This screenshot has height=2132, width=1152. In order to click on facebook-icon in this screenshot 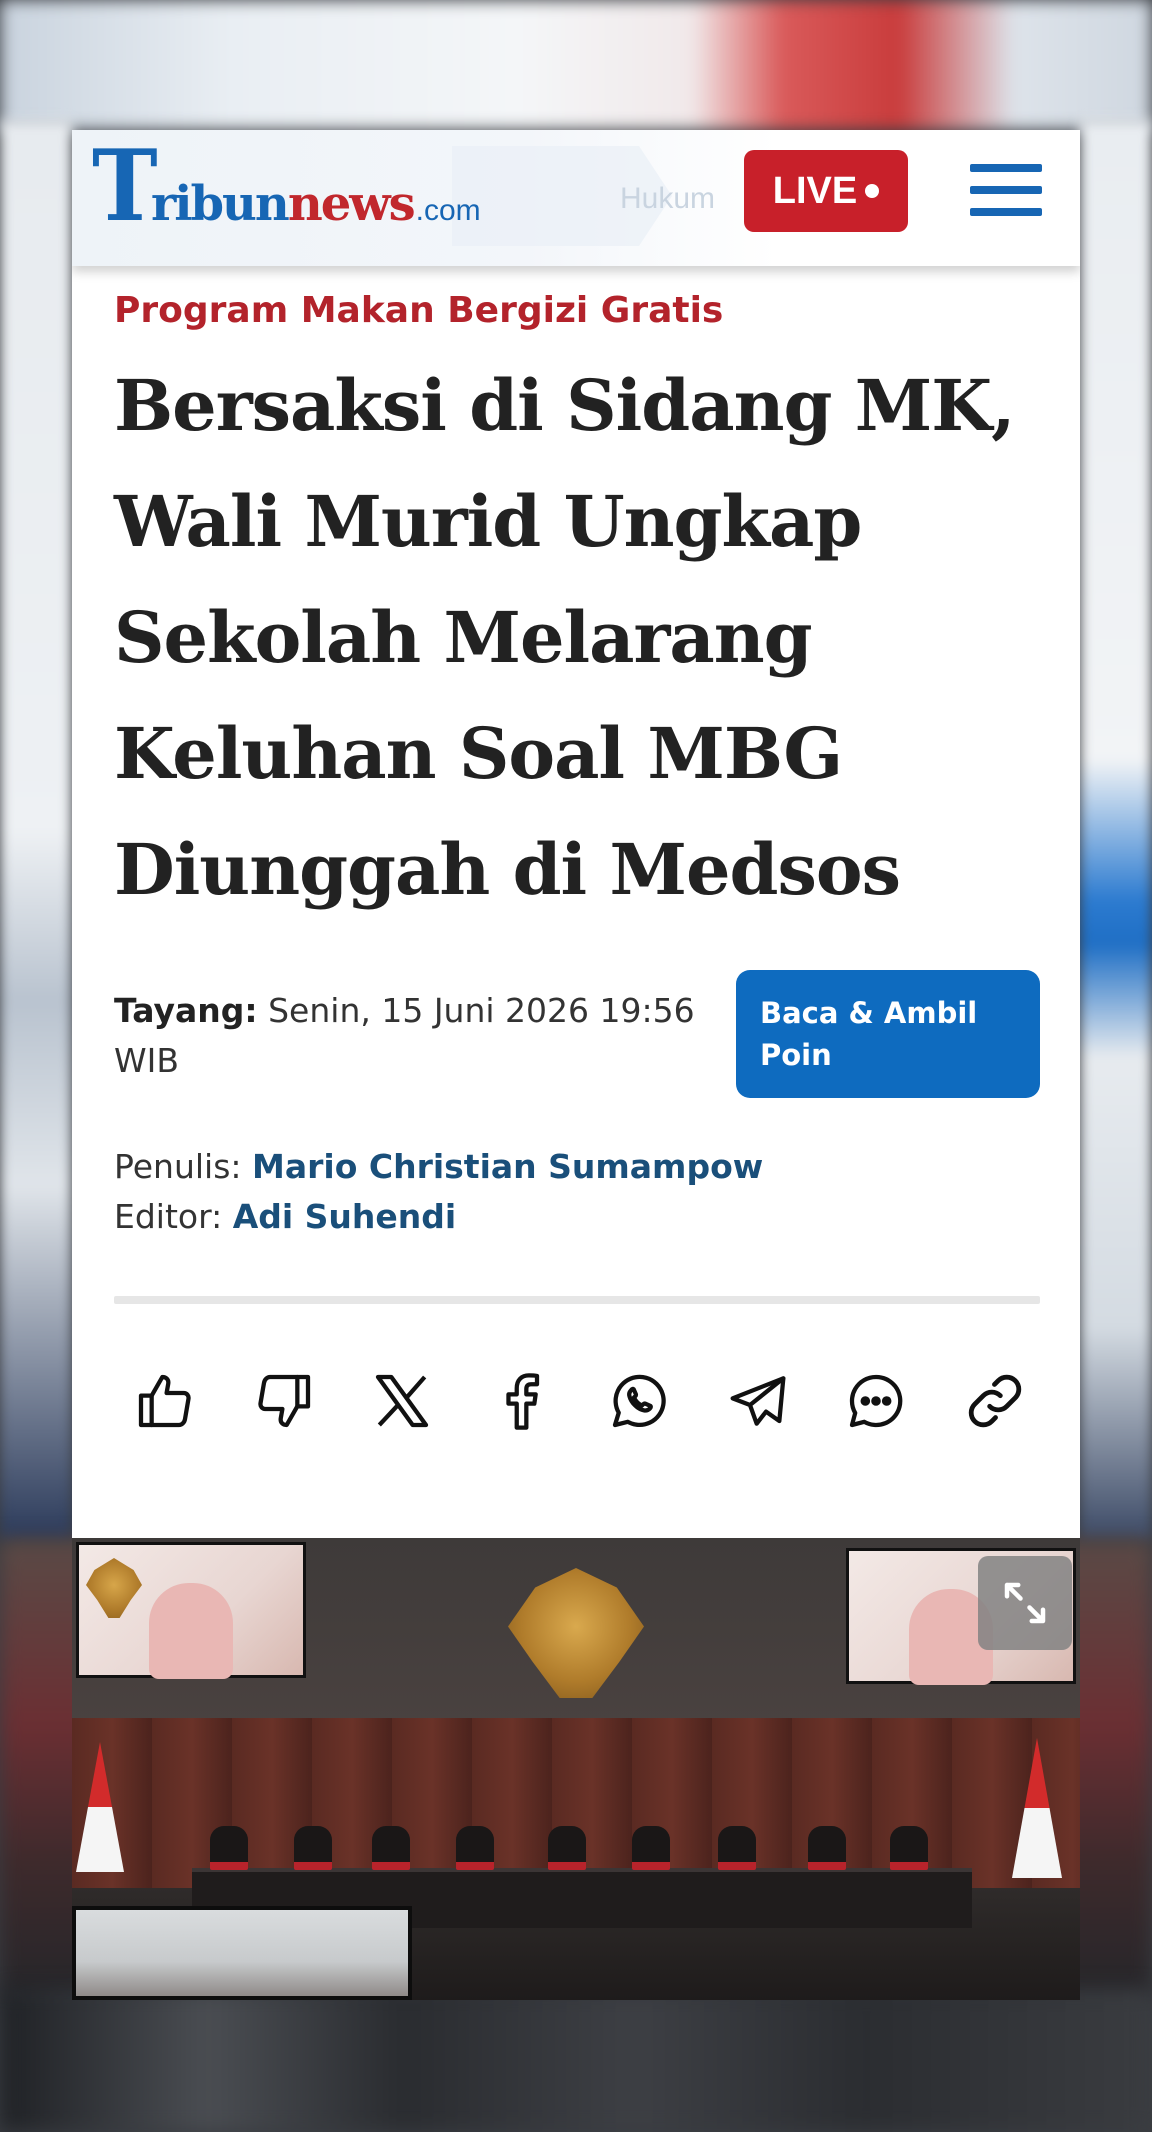, I will do `click(521, 1401)`.